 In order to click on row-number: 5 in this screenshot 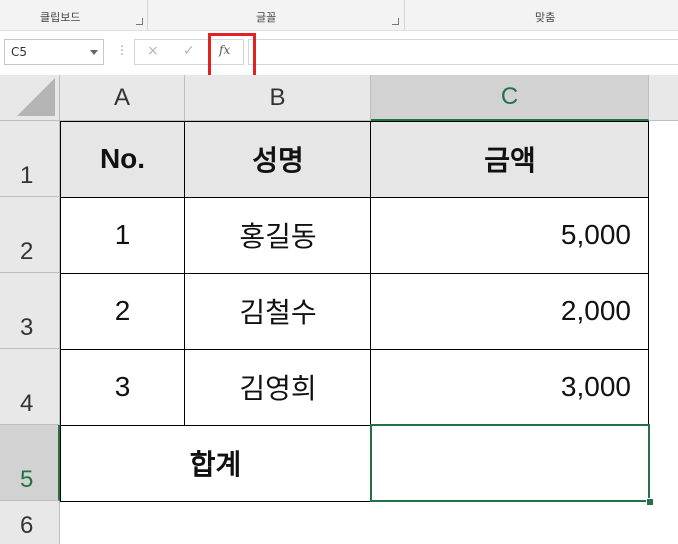, I will do `click(27, 479)`.